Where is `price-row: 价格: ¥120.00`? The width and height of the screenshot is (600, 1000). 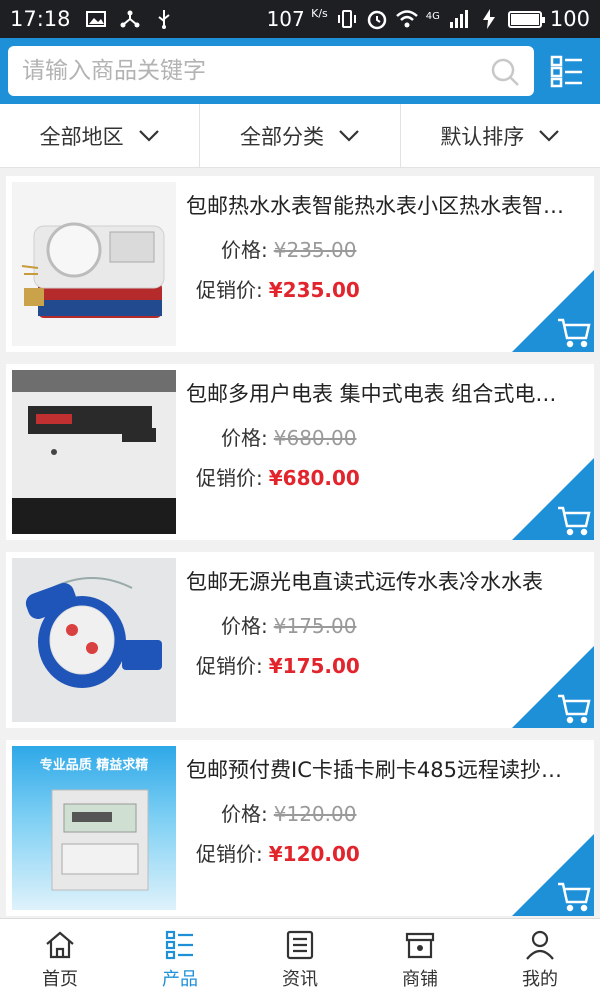
price-row: 价格: ¥120.00 is located at coordinates (288, 812).